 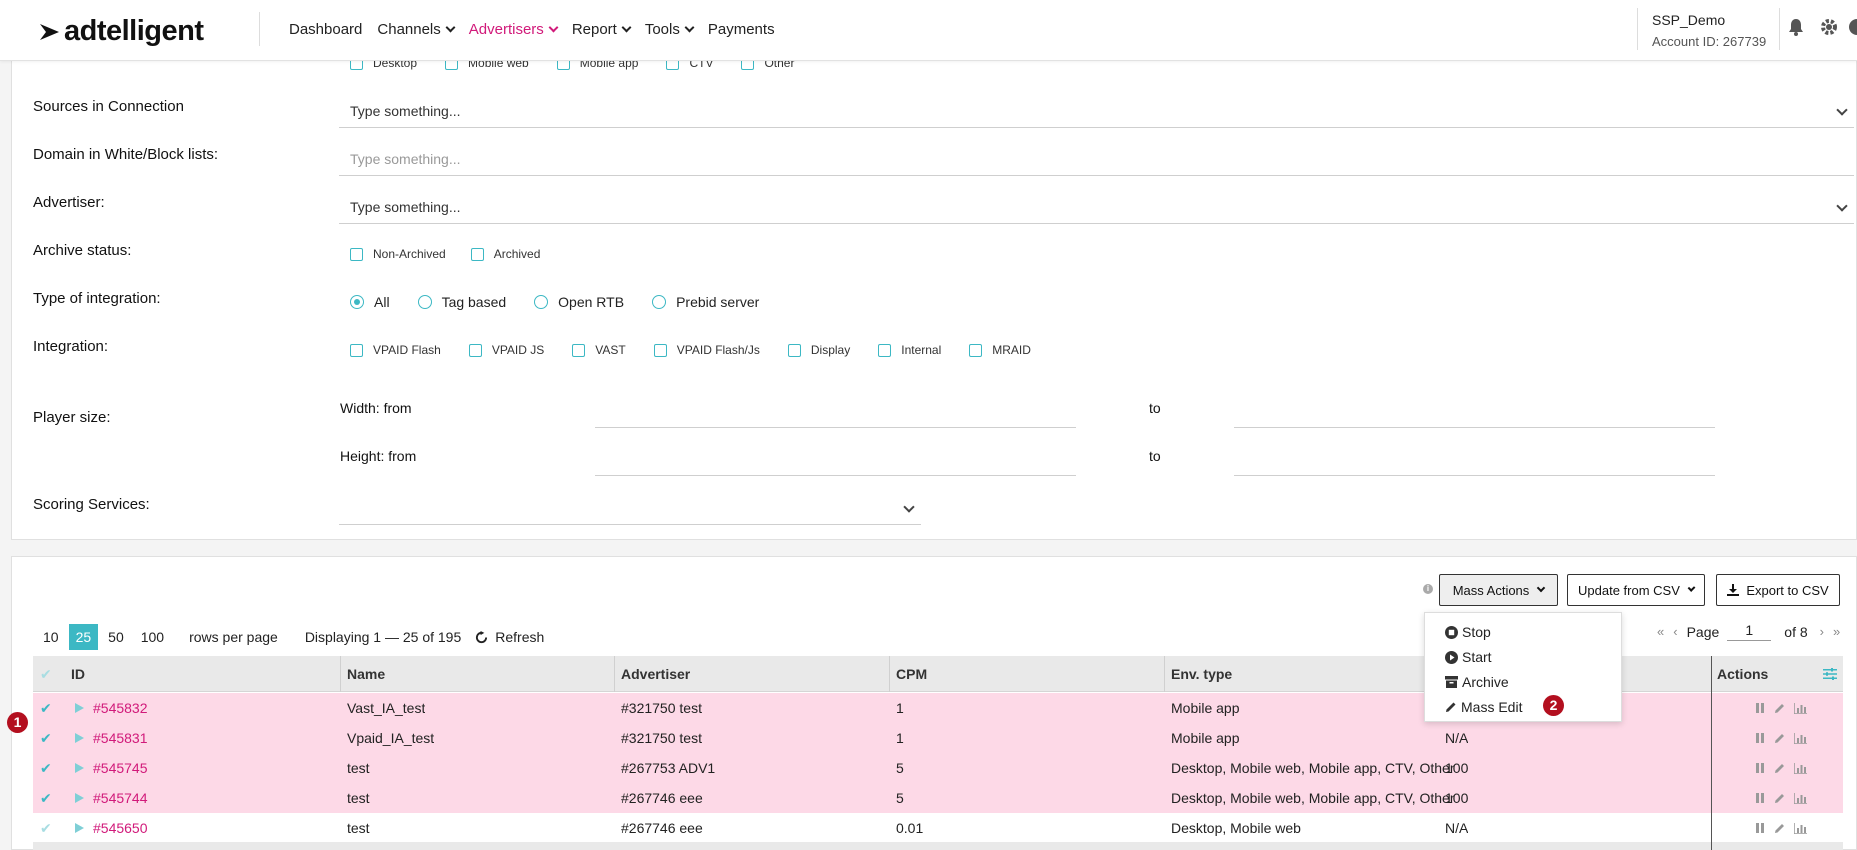 What do you see at coordinates (1483, 707) in the screenshot?
I see `menu-mass-edit: Mass Edit` at bounding box center [1483, 707].